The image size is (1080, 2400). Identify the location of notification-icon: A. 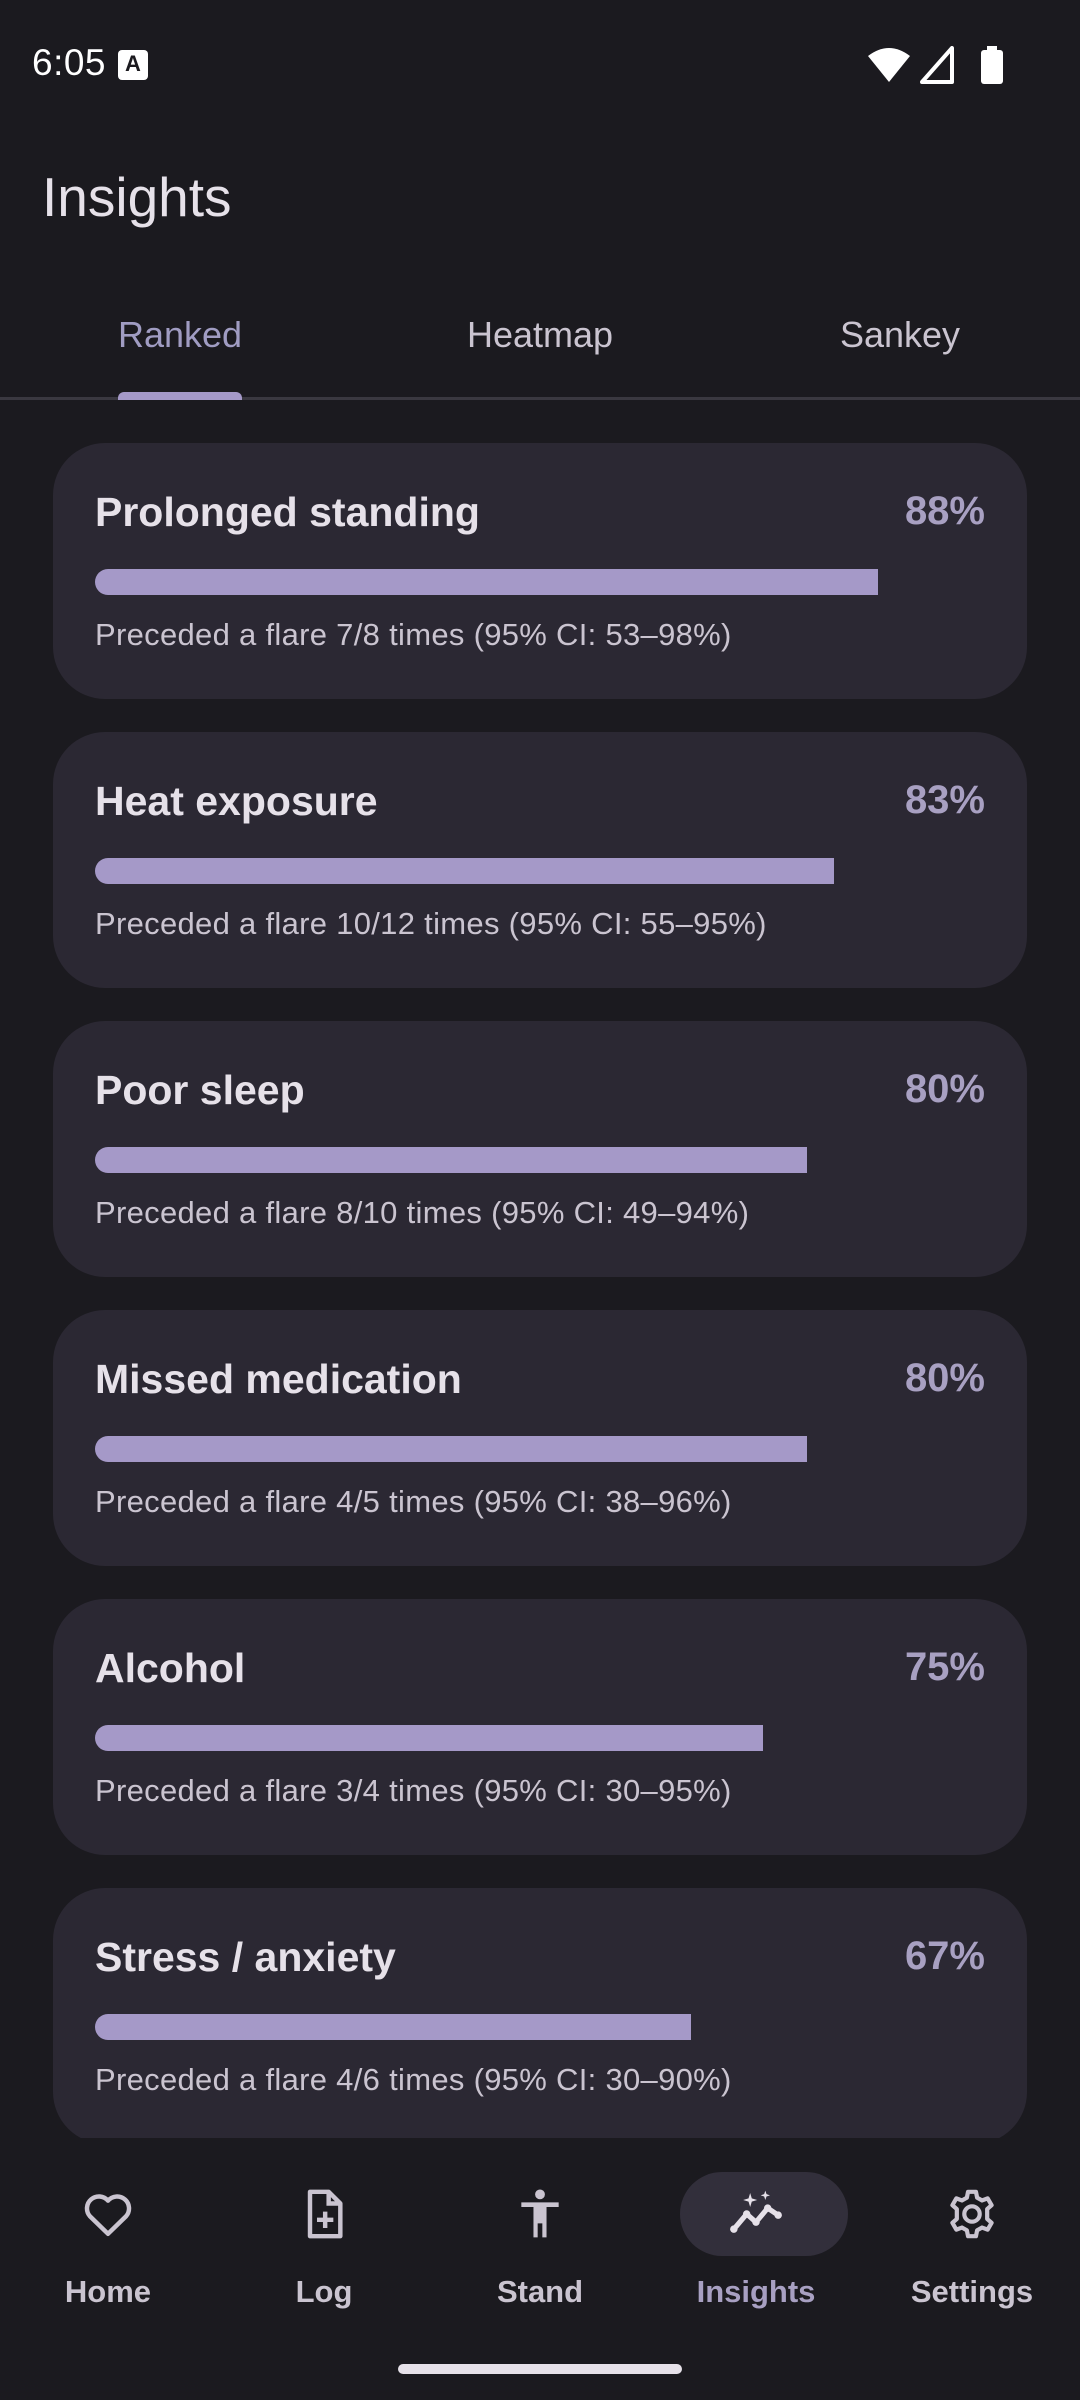
(133, 65).